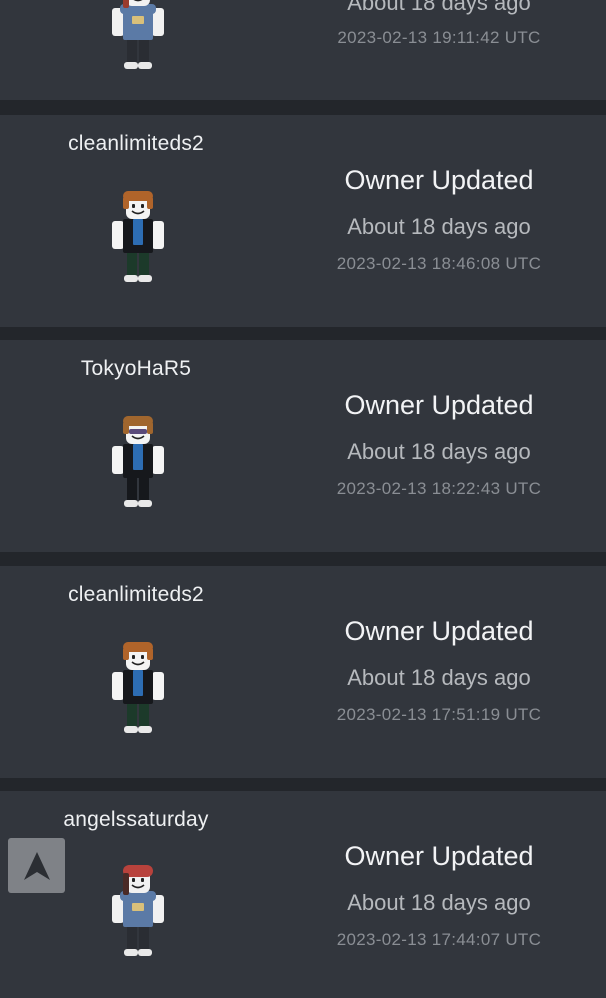 This screenshot has height=998, width=606. Describe the element at coordinates (136, 820) in the screenshot. I see `owner-username: angelssaturday` at that location.